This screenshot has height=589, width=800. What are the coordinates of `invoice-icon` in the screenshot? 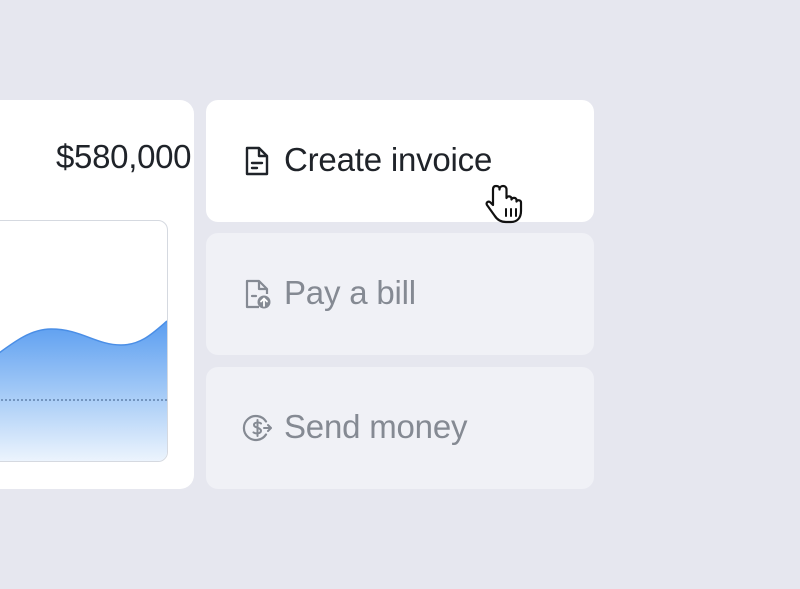 It's located at (257, 161).